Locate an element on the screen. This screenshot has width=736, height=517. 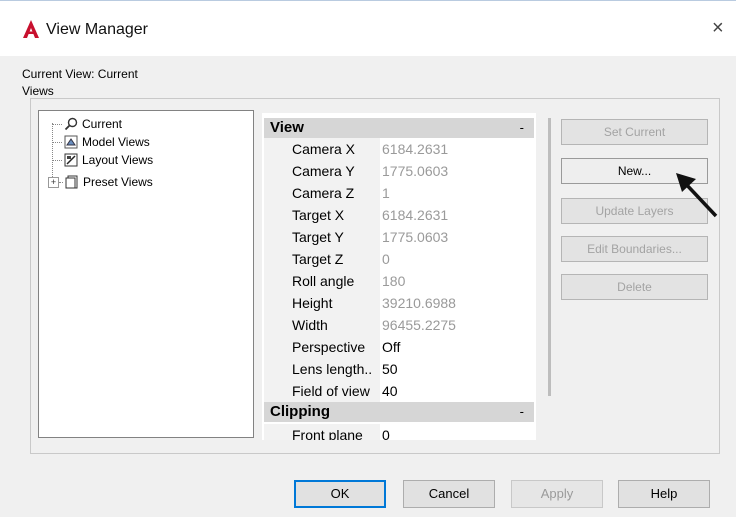
property-row-target-x: Target X 6184.2631 is located at coordinates (399, 215).